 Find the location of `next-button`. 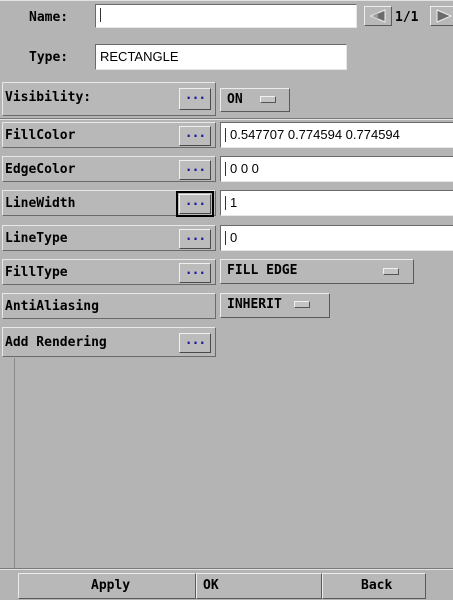

next-button is located at coordinates (441, 16).